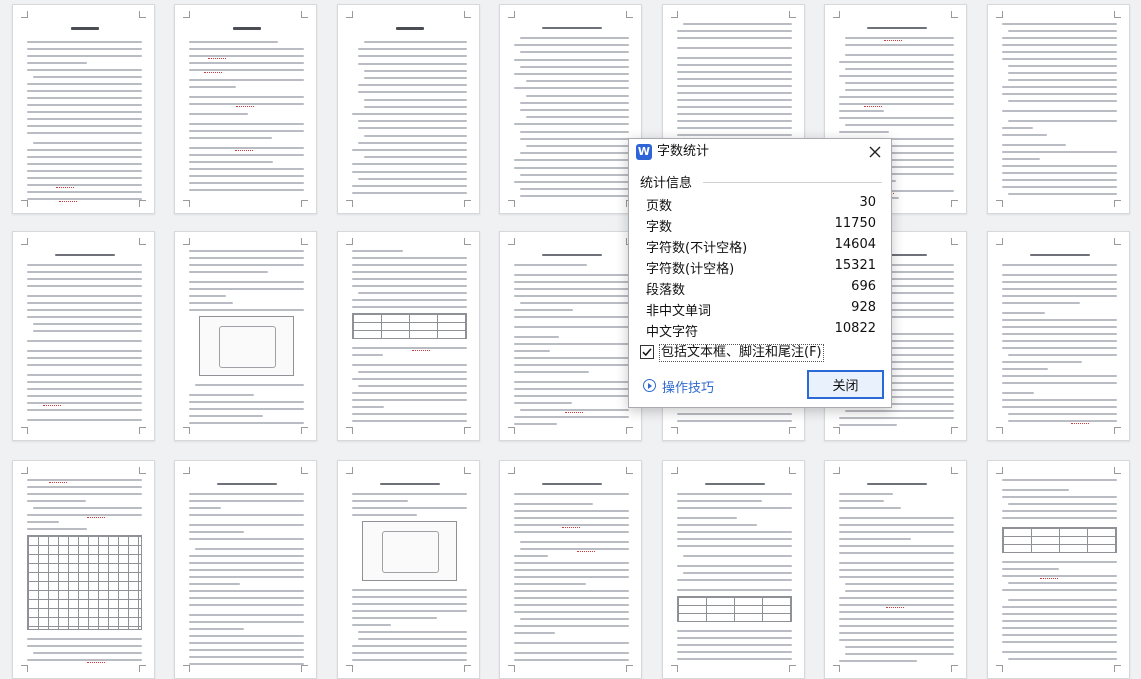 Image resolution: width=1141 pixels, height=679 pixels. Describe the element at coordinates (761, 268) in the screenshot. I see `stat-row-chars-with-spaces: 字符数(计空格) 15321` at that location.